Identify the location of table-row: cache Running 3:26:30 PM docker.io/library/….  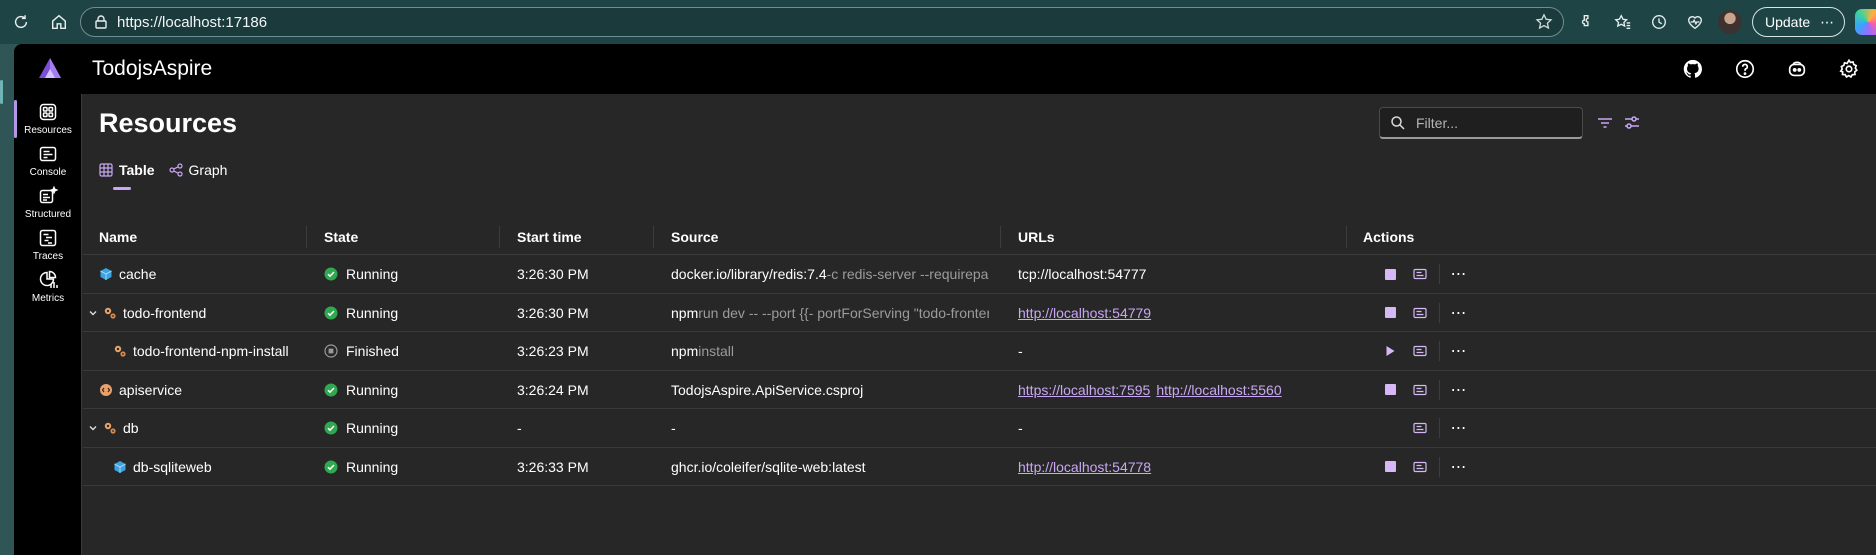
(979, 274).